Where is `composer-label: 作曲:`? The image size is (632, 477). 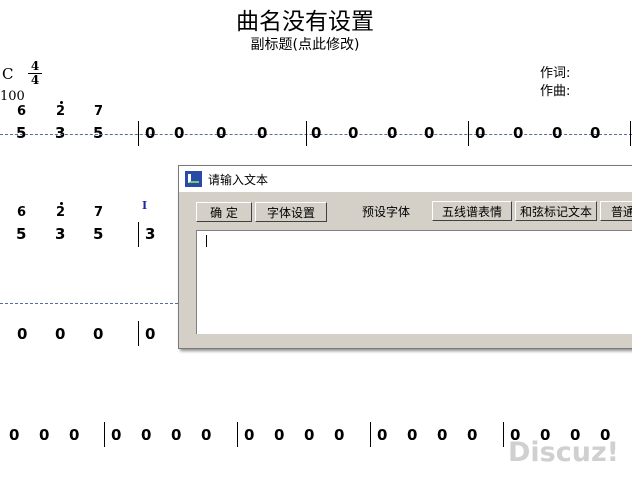
composer-label: 作曲: is located at coordinates (555, 89).